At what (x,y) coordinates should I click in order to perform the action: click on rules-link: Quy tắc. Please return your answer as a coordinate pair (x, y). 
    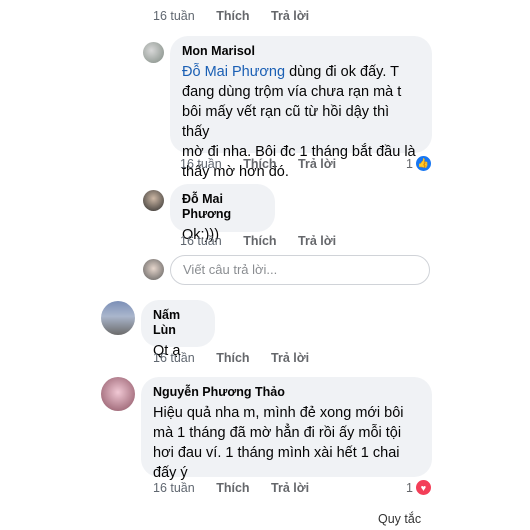
    Looking at the image, I should click on (399, 519).